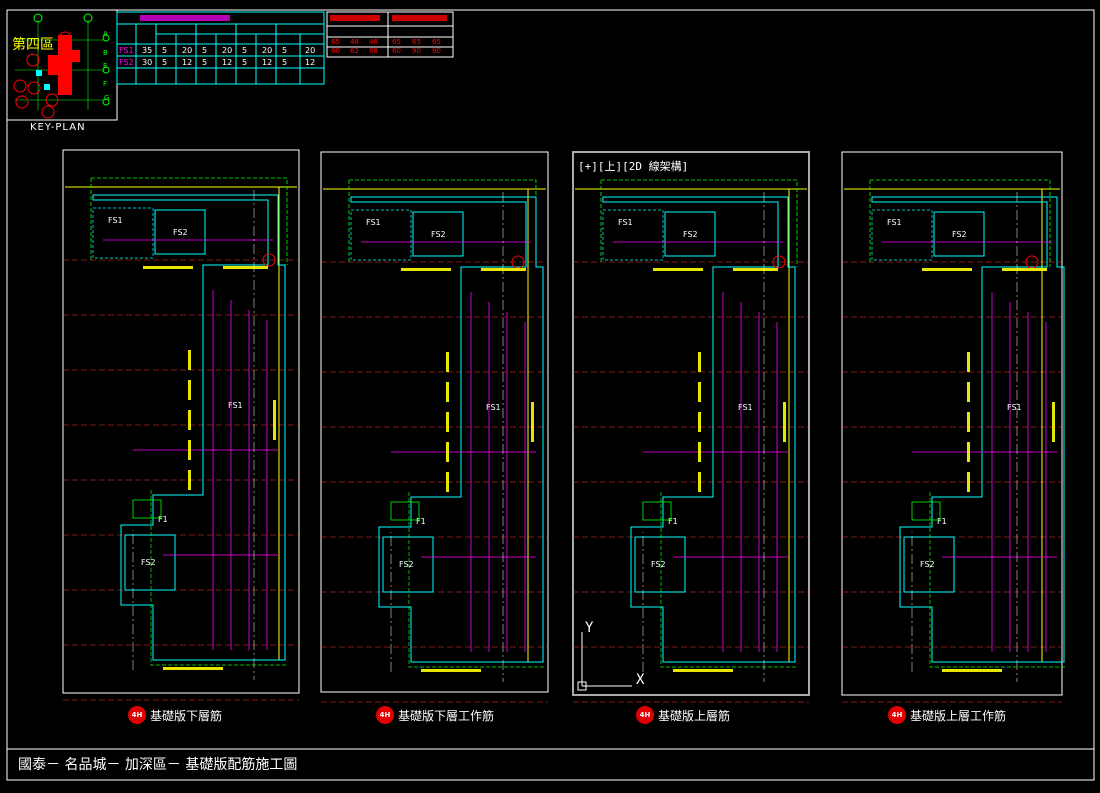 The image size is (1100, 793). What do you see at coordinates (62, 65) in the screenshot?
I see `key-plan` at bounding box center [62, 65].